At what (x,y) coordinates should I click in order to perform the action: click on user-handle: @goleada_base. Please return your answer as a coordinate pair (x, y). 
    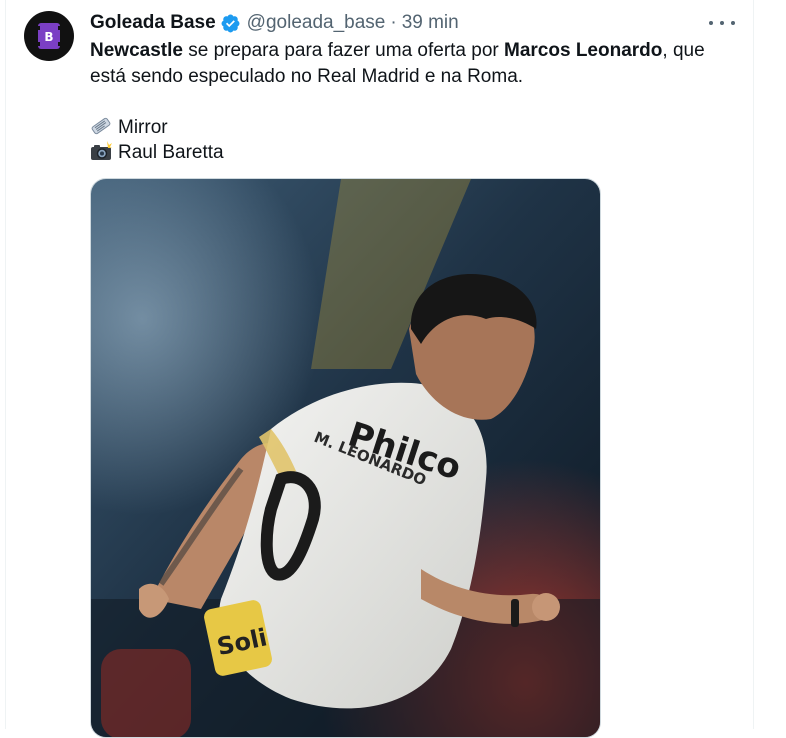
    Looking at the image, I should click on (316, 23).